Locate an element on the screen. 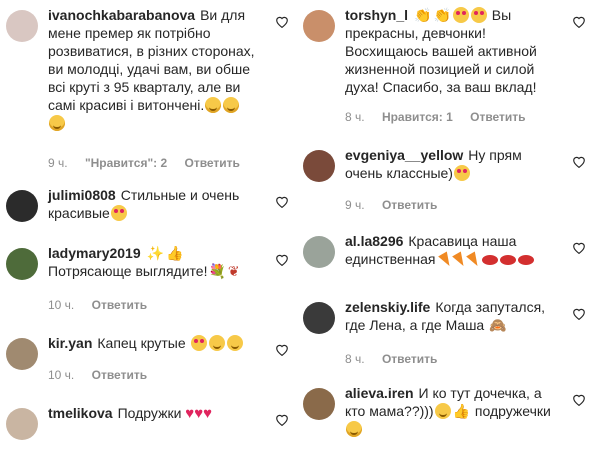 This screenshot has height=453, width=594. see-no-evil-monkey-emoji-icon: 🙈 is located at coordinates (498, 325).